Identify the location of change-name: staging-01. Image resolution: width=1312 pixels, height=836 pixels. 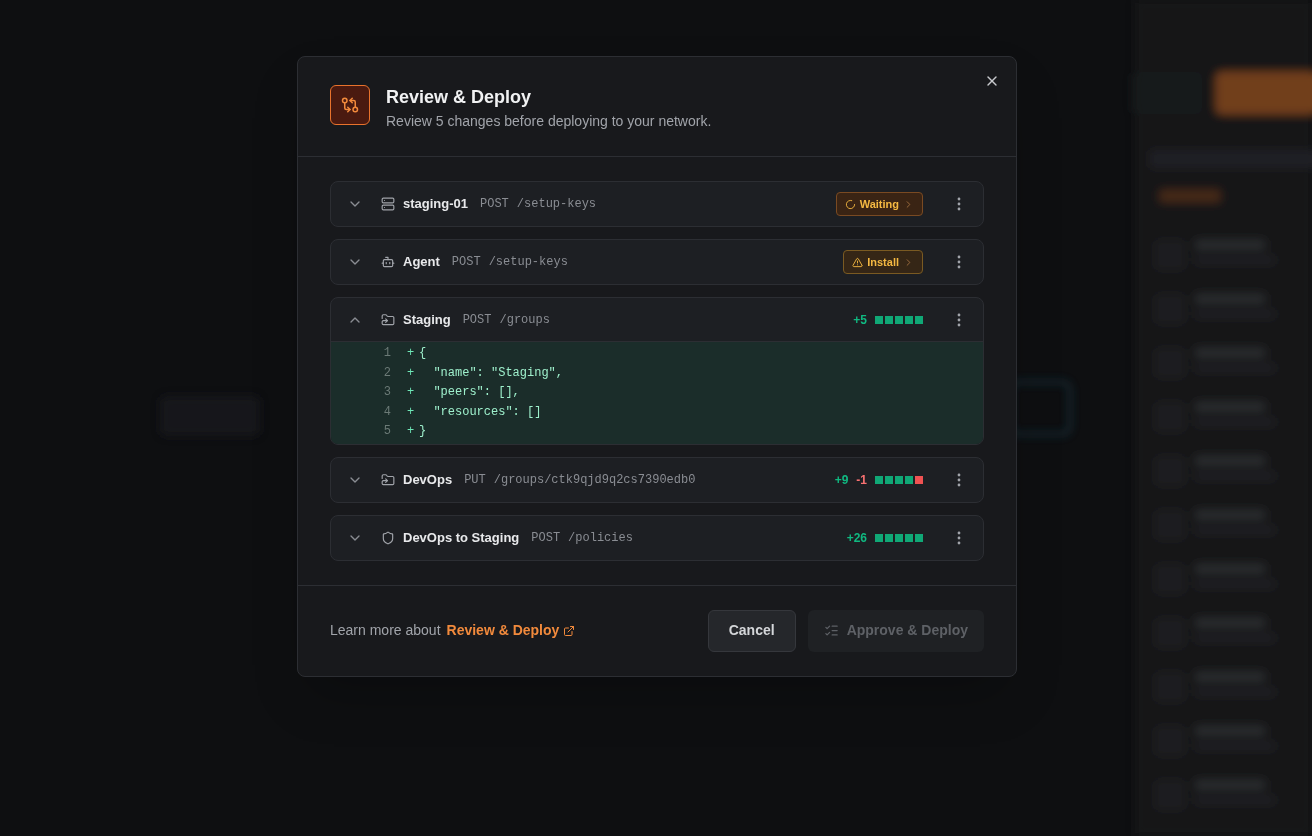
(435, 204).